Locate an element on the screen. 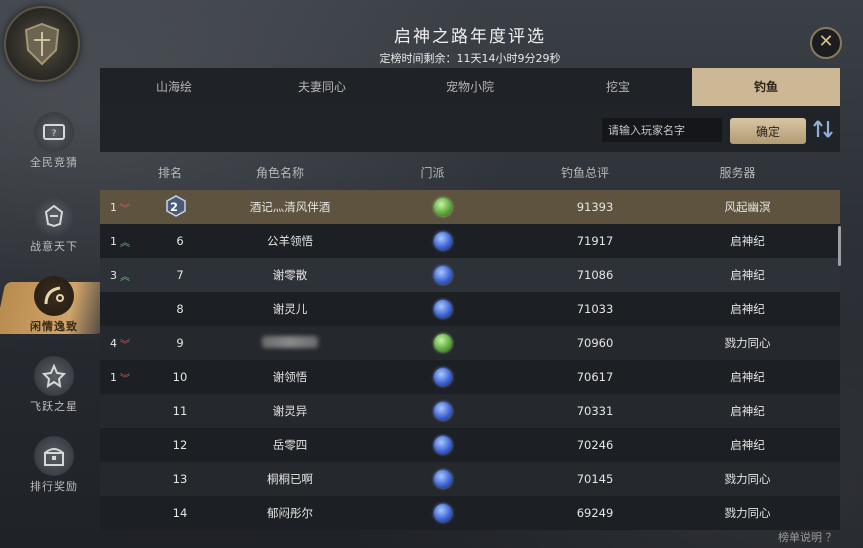 Image resolution: width=863 pixels, height=548 pixels. sidebar-item-quiz: ? 全民竞猜 is located at coordinates (54, 144).